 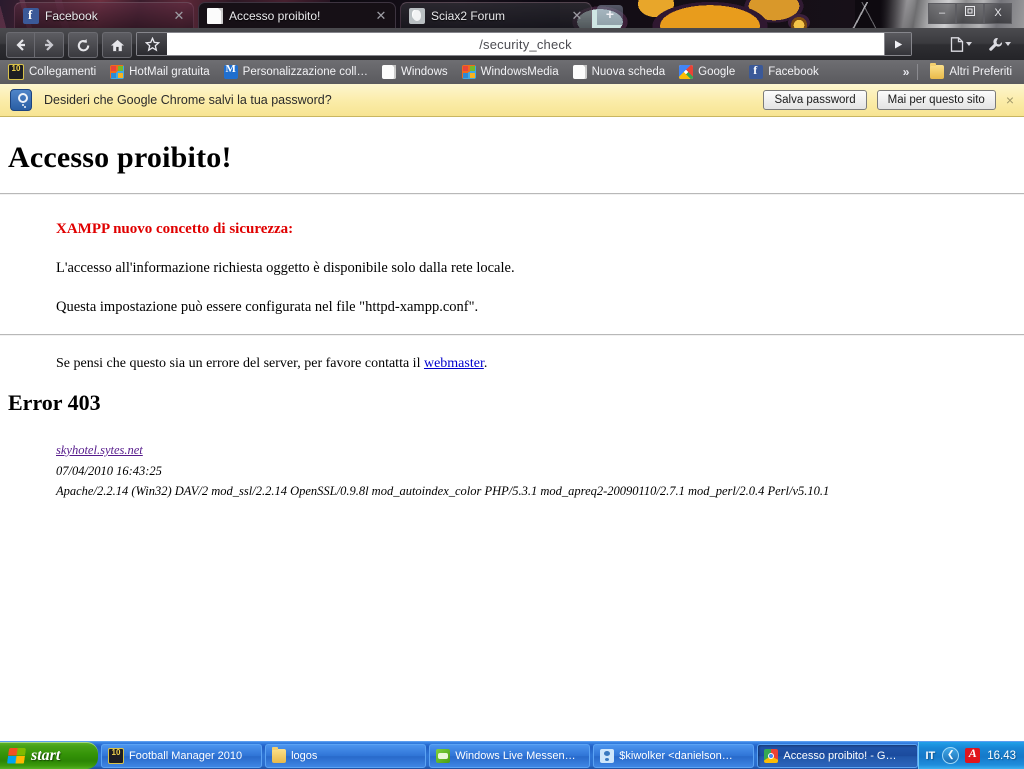 I want to click on server-host-link: skyhotel.sytes.net, so click(x=99, y=450).